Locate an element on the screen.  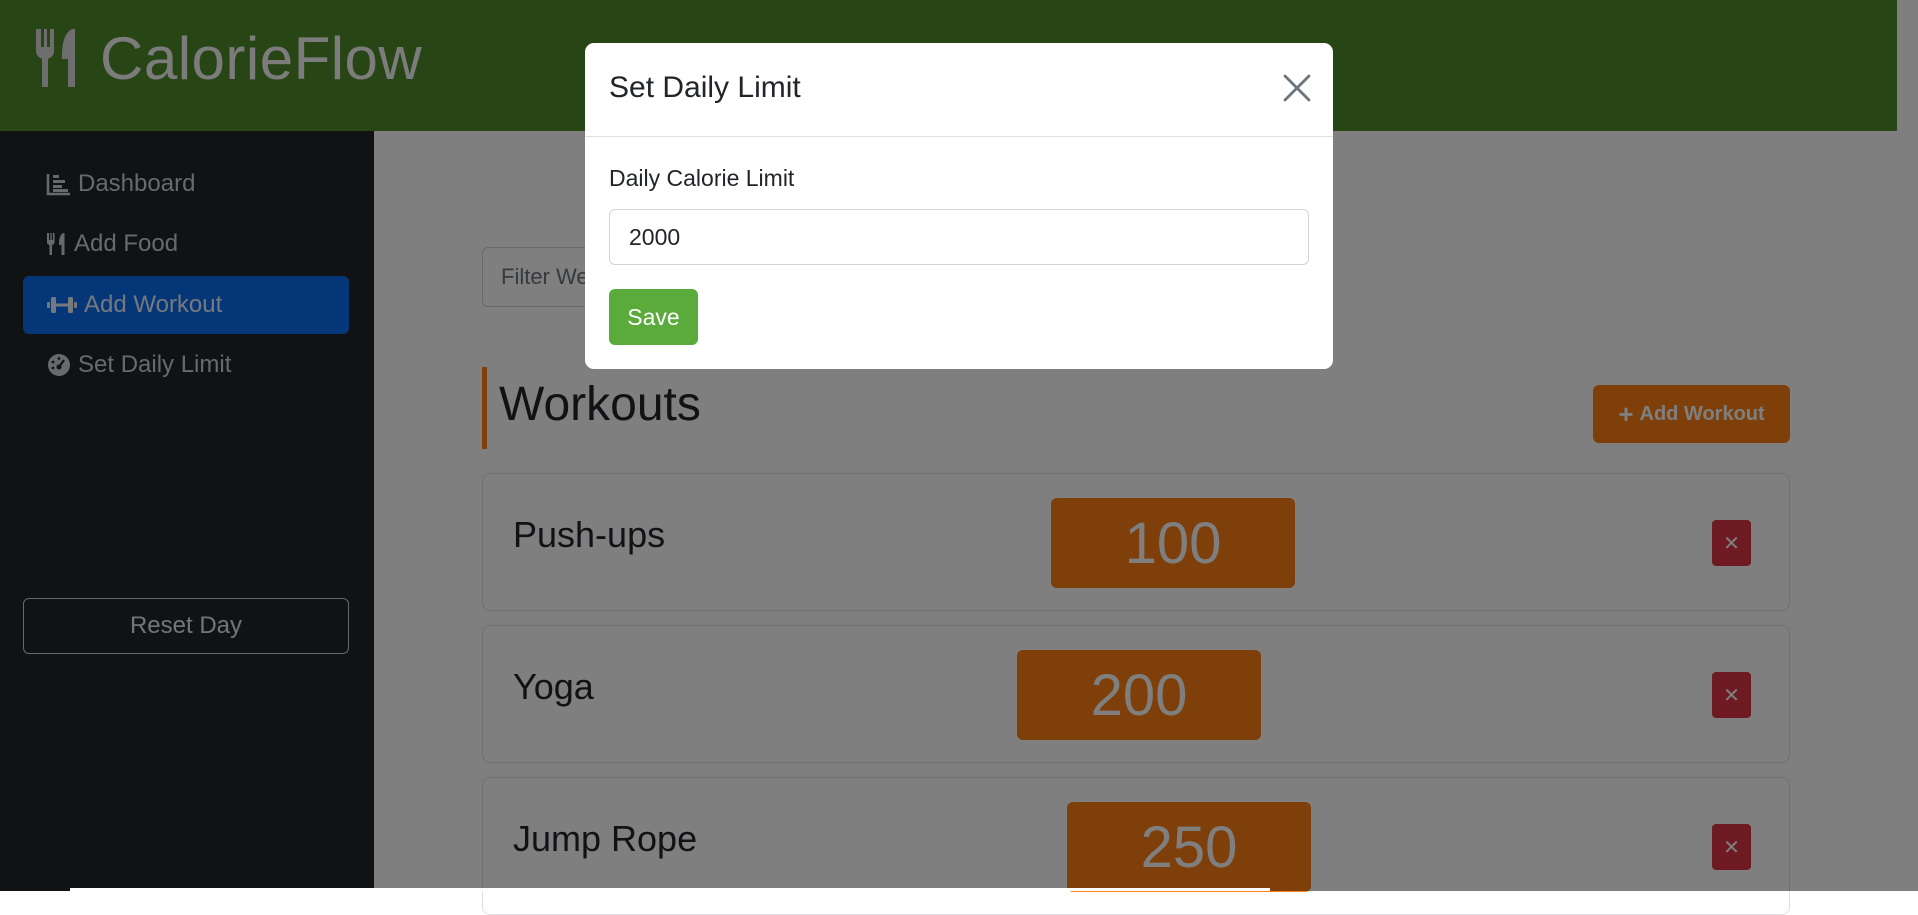
modal-body: Daily Calorie Limit 2000 Save is located at coordinates (959, 255).